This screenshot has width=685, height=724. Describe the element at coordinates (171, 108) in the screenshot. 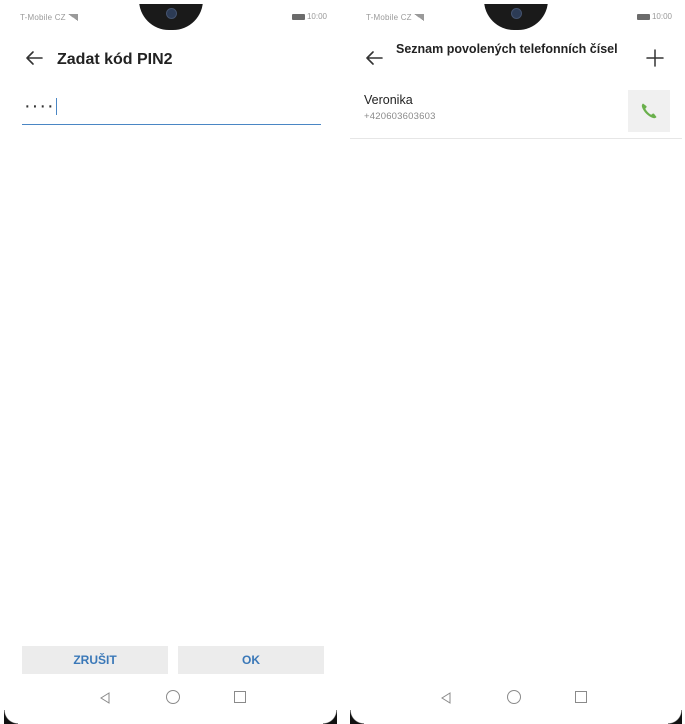

I see `pin2-input: ····` at that location.